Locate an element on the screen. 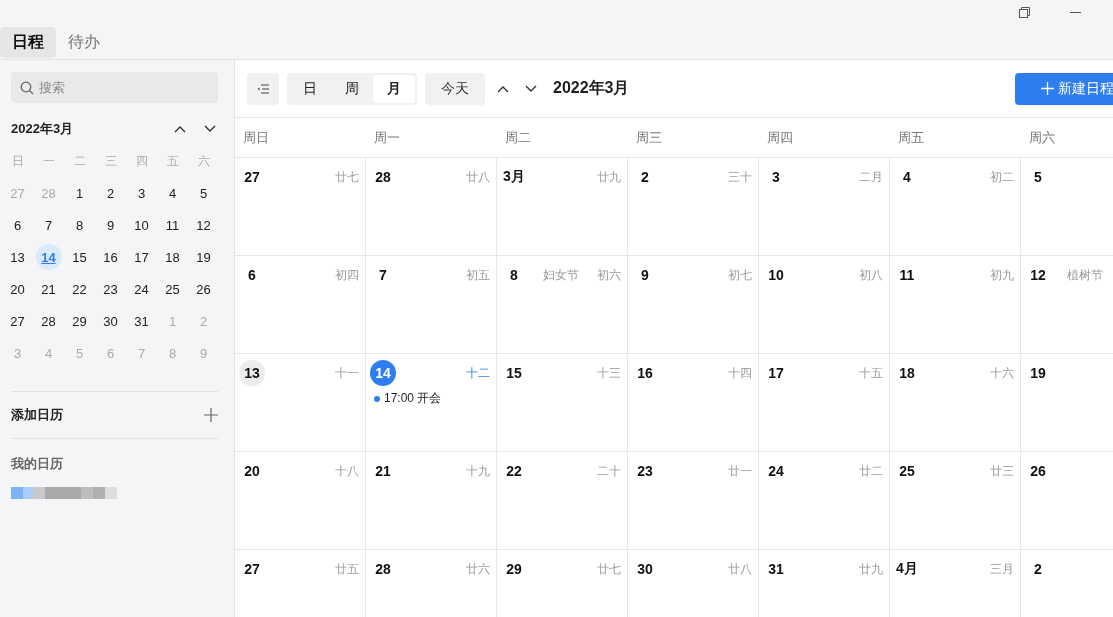 The height and width of the screenshot is (617, 1113). tab: 日程 is located at coordinates (28, 42).